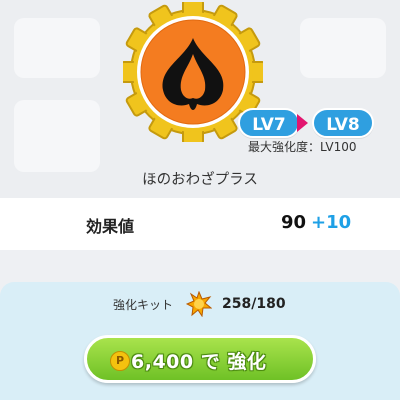 The image size is (400, 400). Describe the element at coordinates (200, 180) in the screenshot. I see `skill-name: ほのおわざプラス` at that location.